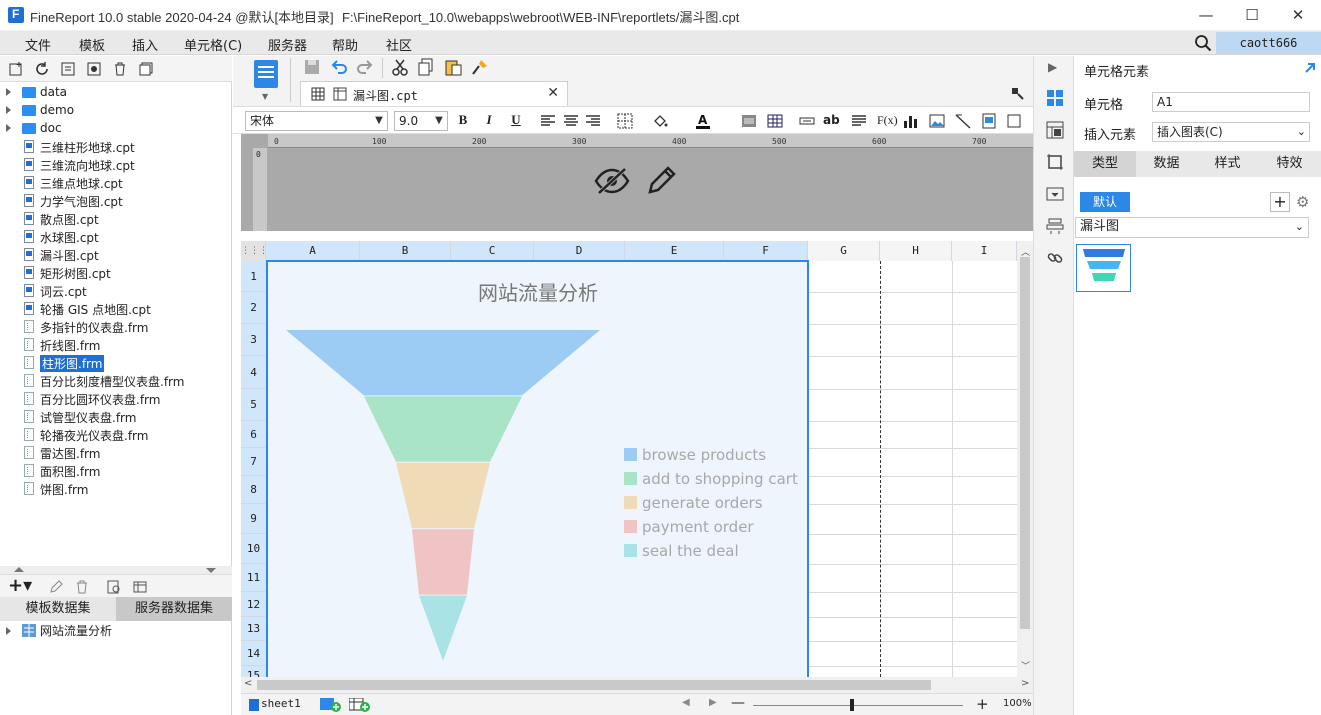  What do you see at coordinates (399, 44) in the screenshot?
I see `menu-community: 社区` at bounding box center [399, 44].